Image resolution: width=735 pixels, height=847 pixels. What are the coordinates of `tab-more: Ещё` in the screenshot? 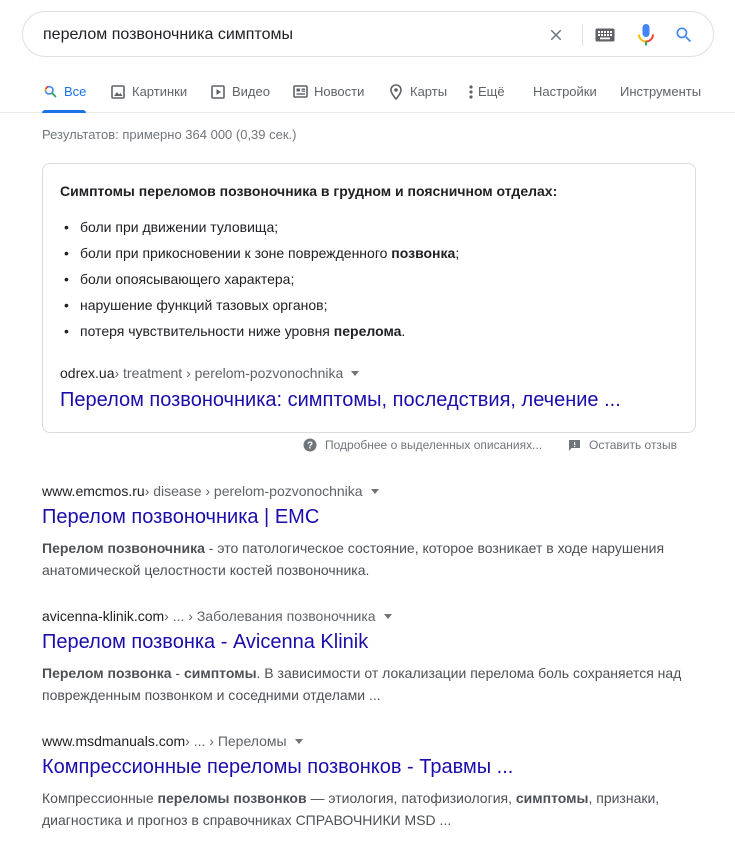 It's located at (486, 91).